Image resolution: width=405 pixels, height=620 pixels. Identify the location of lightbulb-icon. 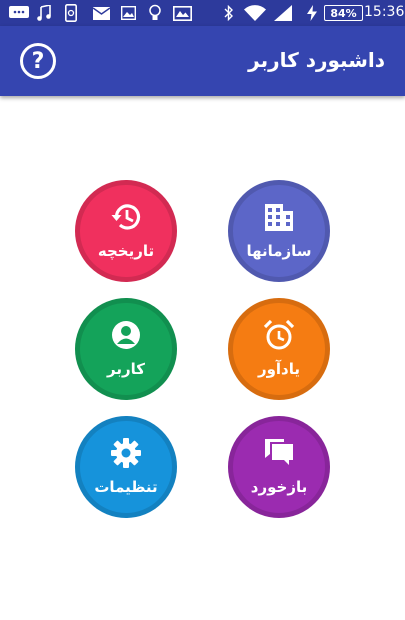
(155, 13).